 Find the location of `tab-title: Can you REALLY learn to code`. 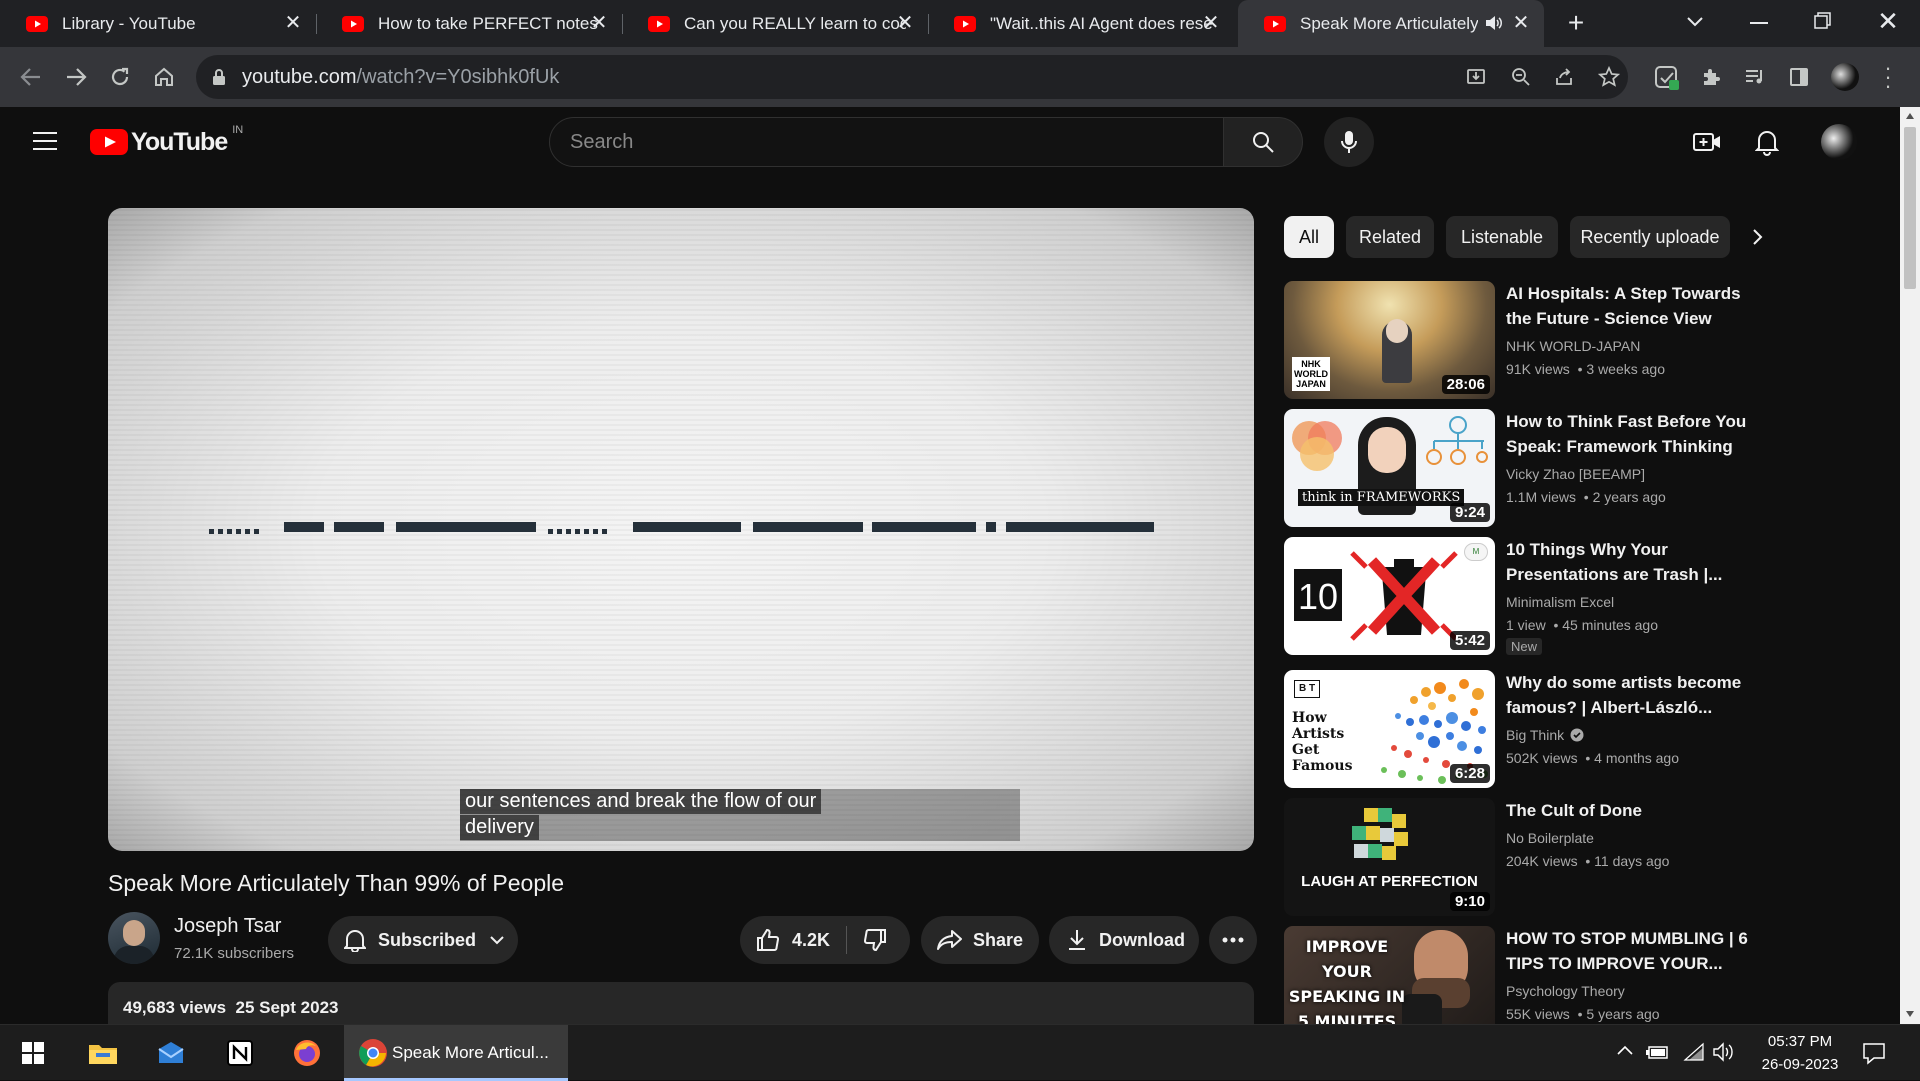

tab-title: Can you REALLY learn to code is located at coordinates (795, 23).